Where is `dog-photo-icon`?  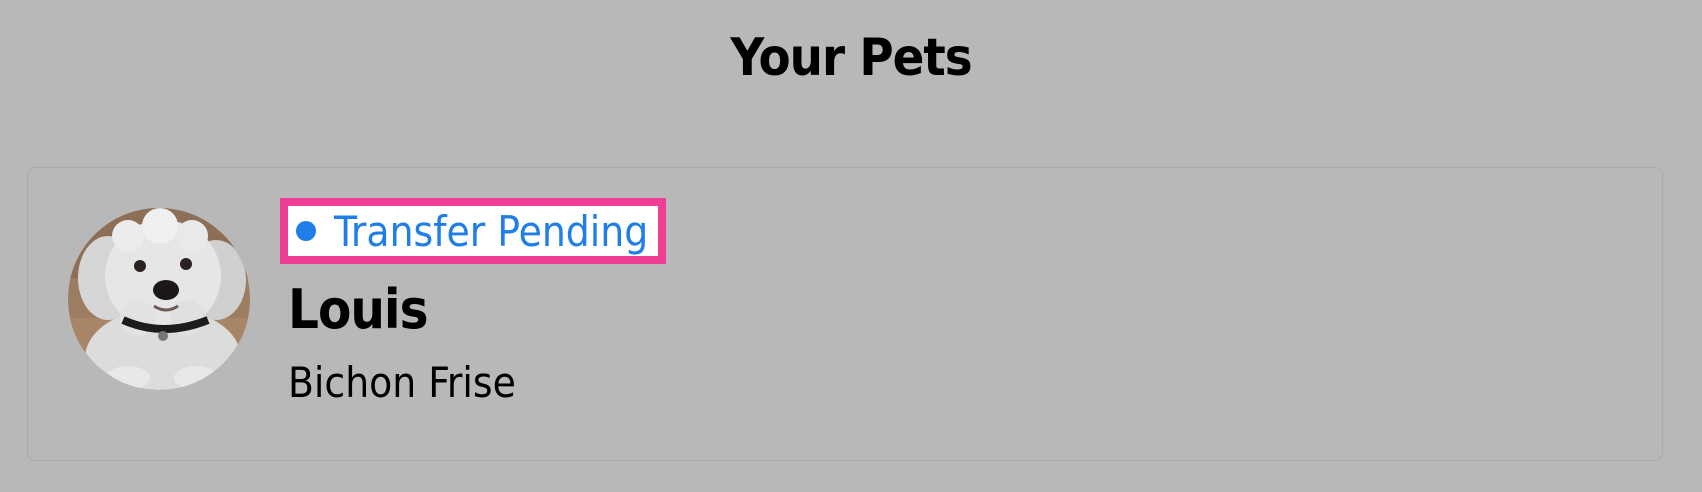
dog-photo-icon is located at coordinates (159, 299).